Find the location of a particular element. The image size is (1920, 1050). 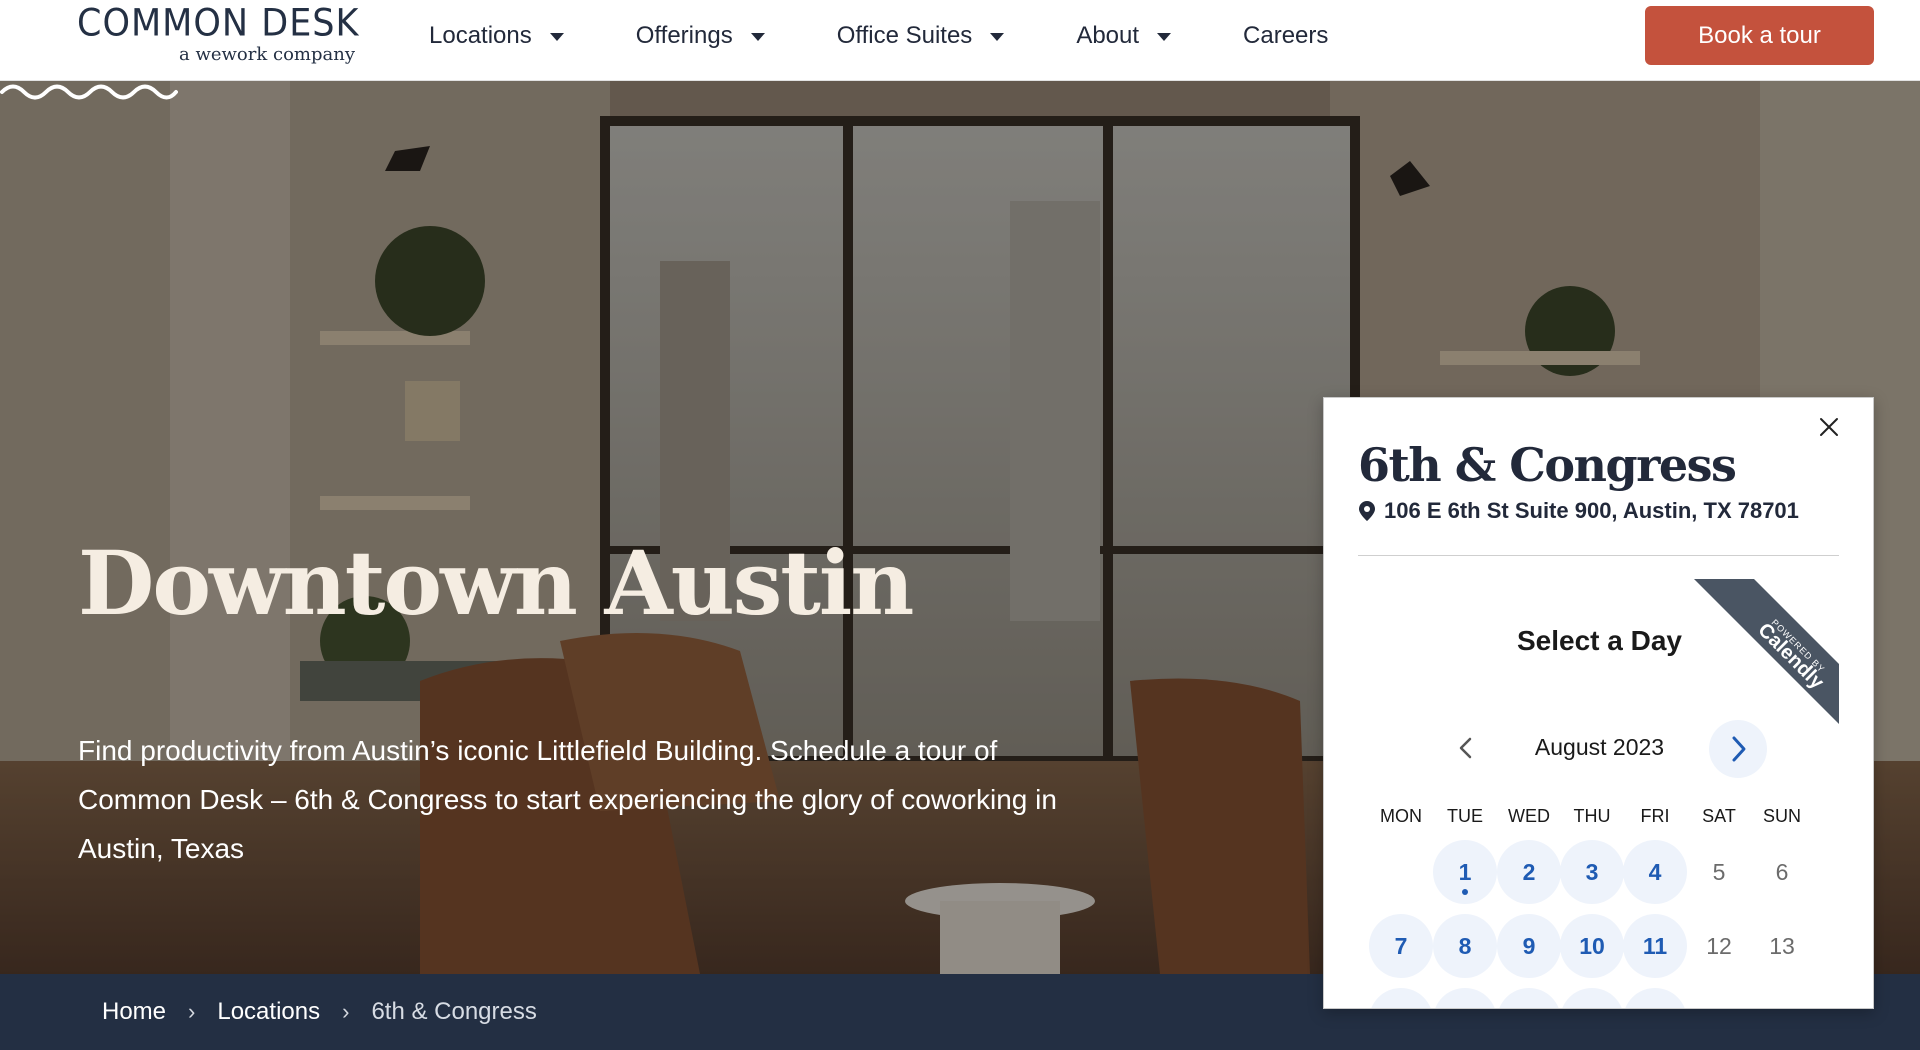

powered-by-calendly-badge: POWERED BY Calendly is located at coordinates (1766, 651).